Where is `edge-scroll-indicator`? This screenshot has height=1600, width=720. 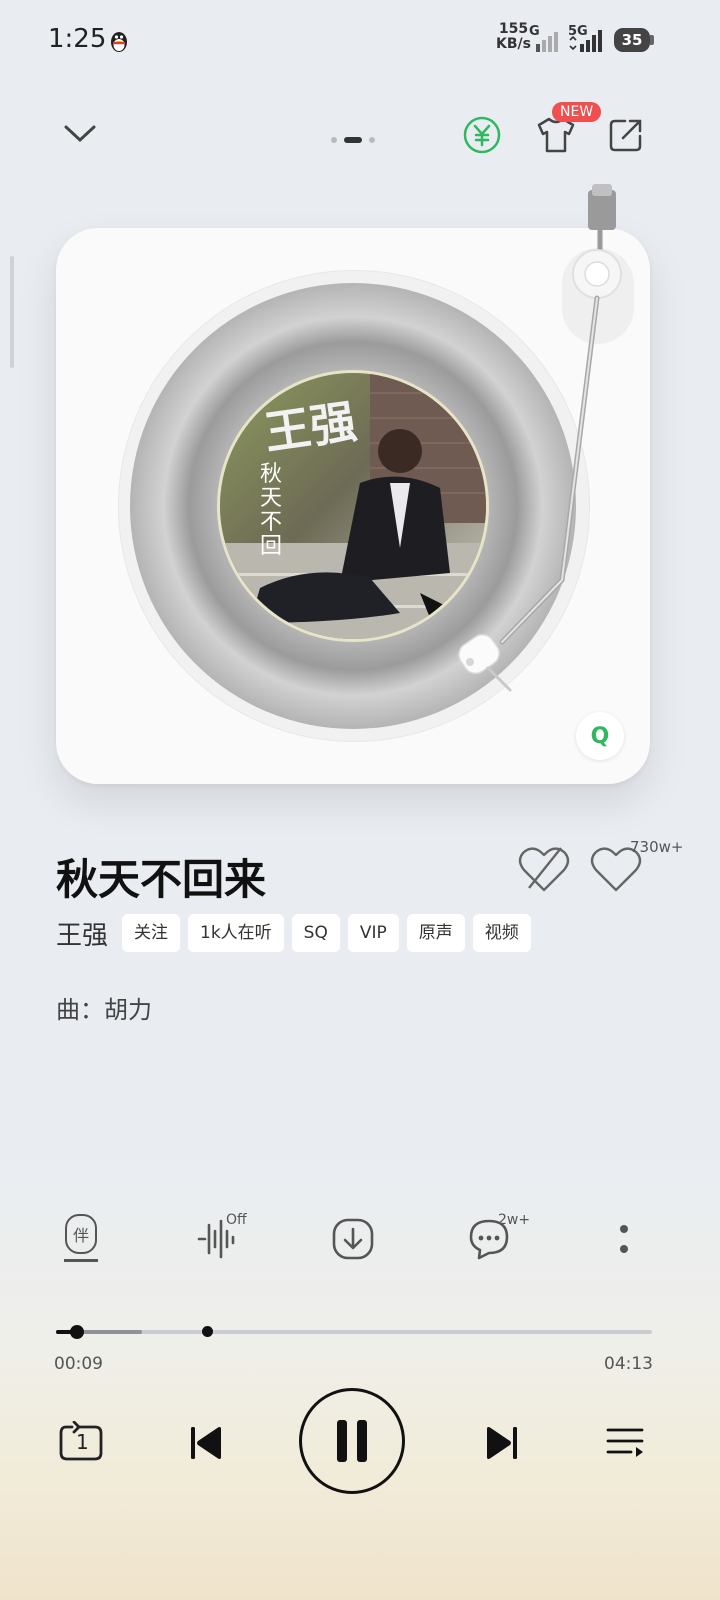 edge-scroll-indicator is located at coordinates (12, 312).